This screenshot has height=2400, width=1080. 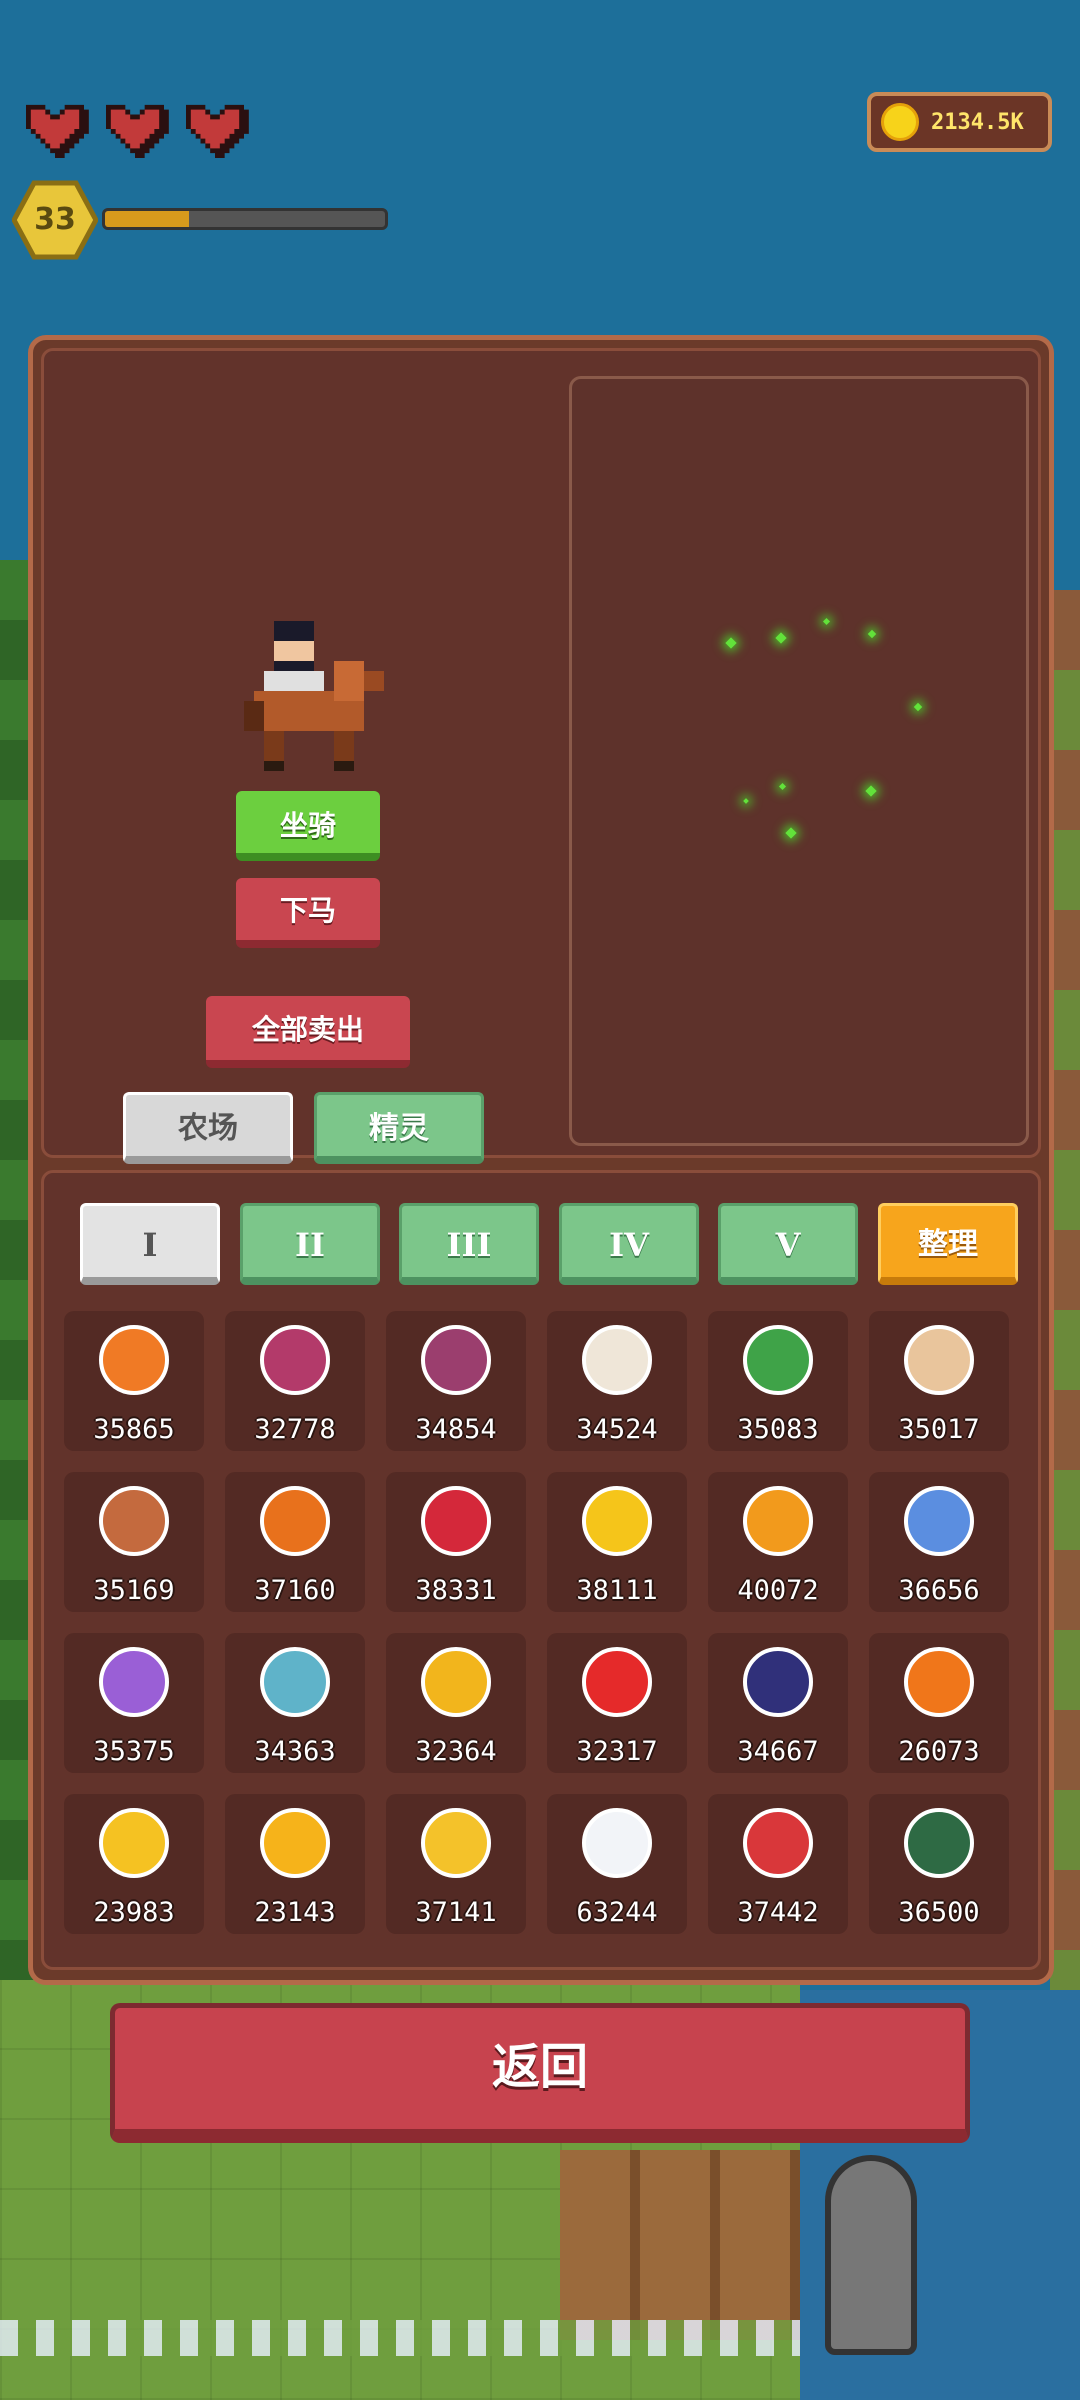 I want to click on inventory-slot: 40072, so click(x=778, y=1542).